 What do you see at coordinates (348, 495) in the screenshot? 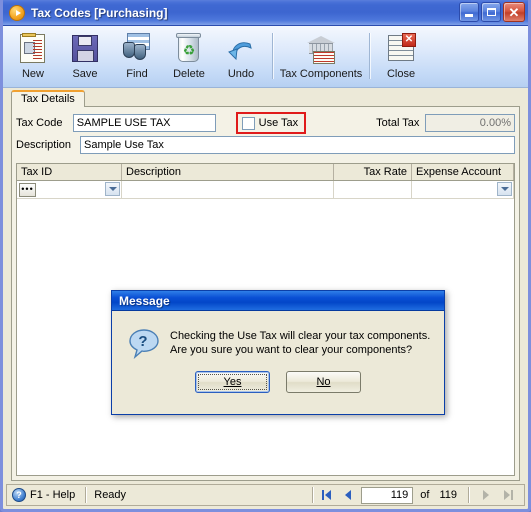
I see `previous-record-icon` at bounding box center [348, 495].